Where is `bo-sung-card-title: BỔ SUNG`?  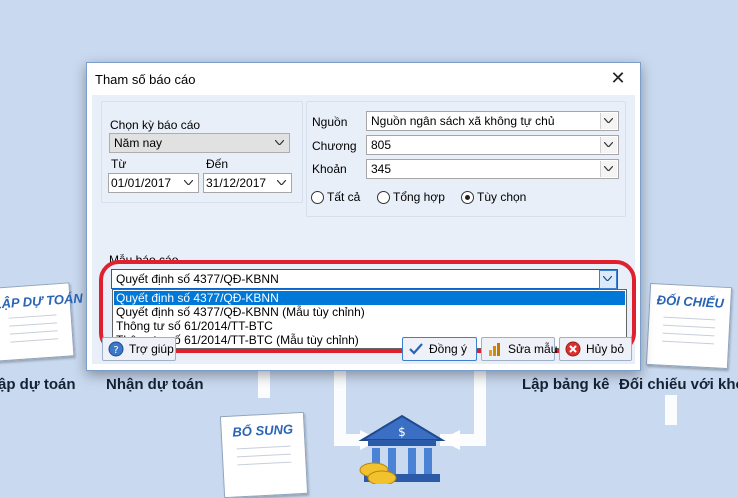 bo-sung-card-title: BỔ SUNG is located at coordinates (263, 430).